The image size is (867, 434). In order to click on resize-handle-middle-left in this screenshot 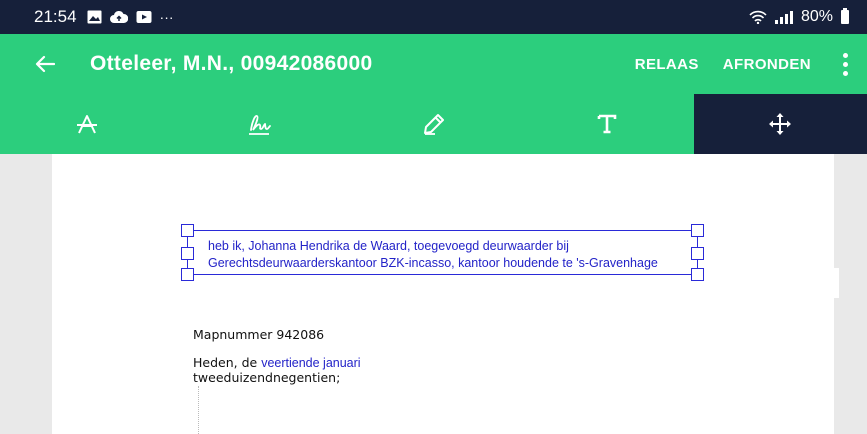, I will do `click(187, 253)`.